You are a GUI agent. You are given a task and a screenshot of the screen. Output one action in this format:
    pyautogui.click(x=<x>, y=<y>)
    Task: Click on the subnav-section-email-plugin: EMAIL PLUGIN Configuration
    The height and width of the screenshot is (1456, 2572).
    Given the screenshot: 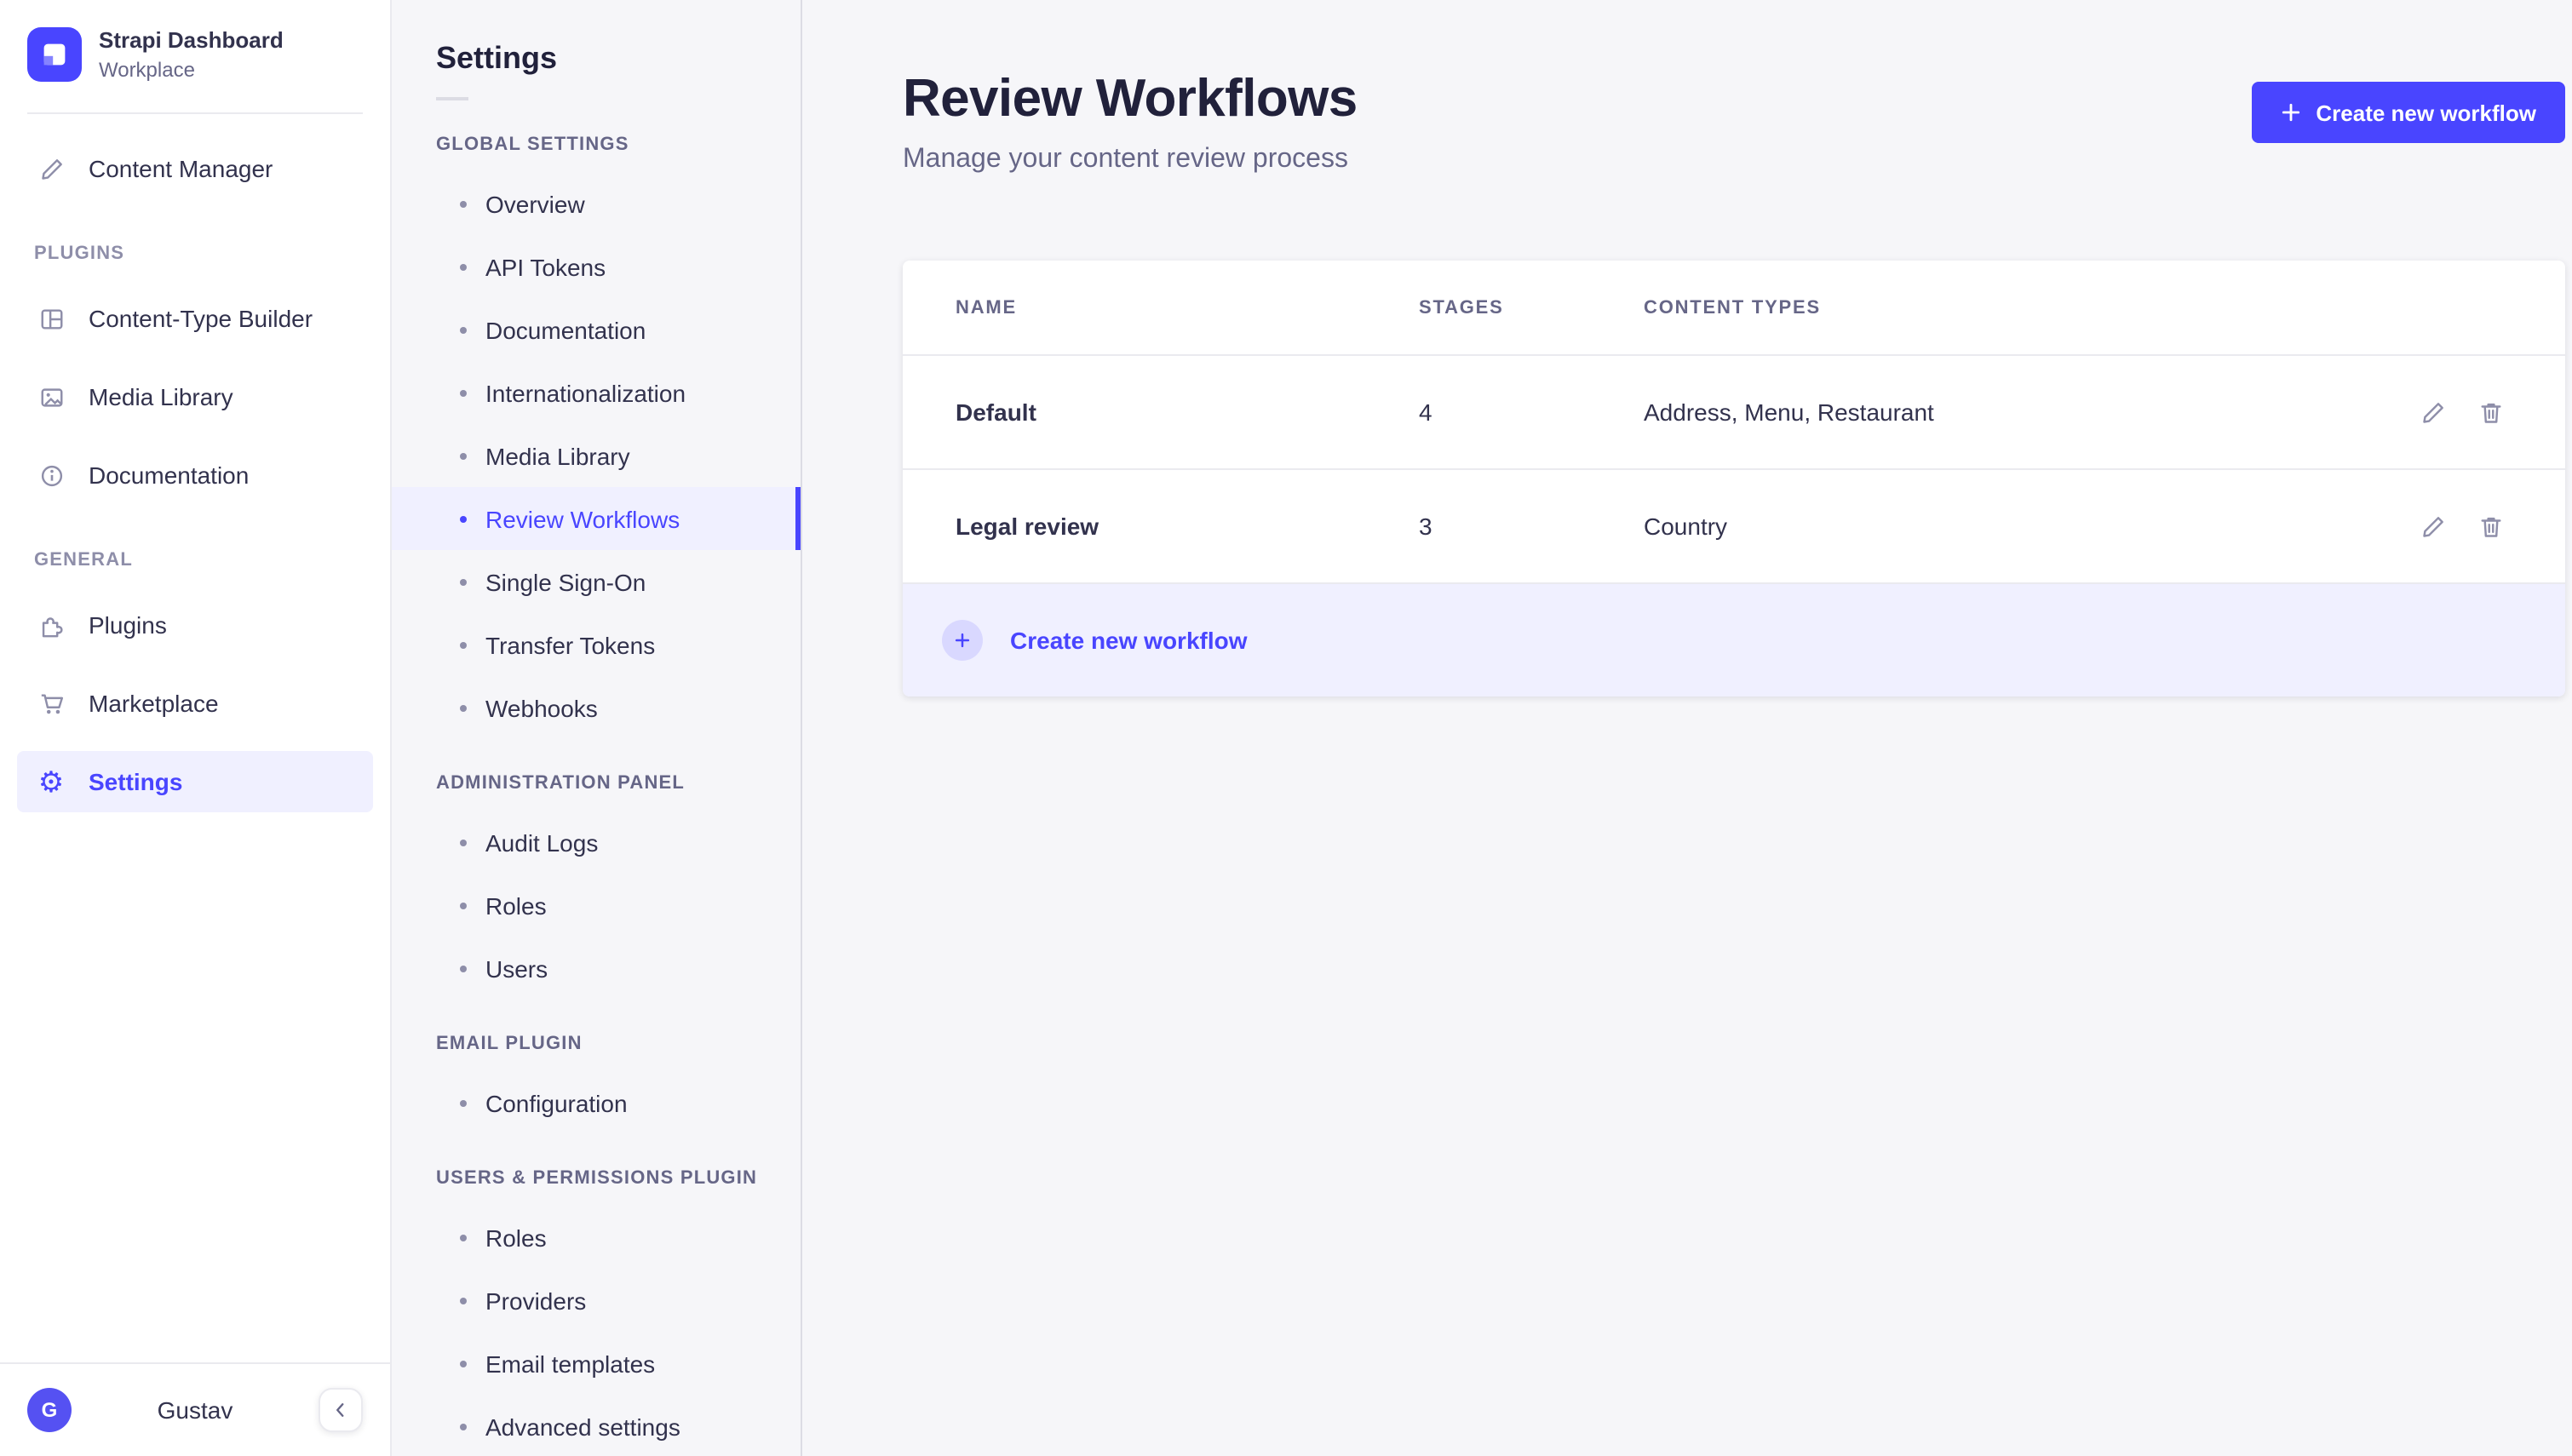 What is the action you would take?
    pyautogui.click(x=596, y=1084)
    